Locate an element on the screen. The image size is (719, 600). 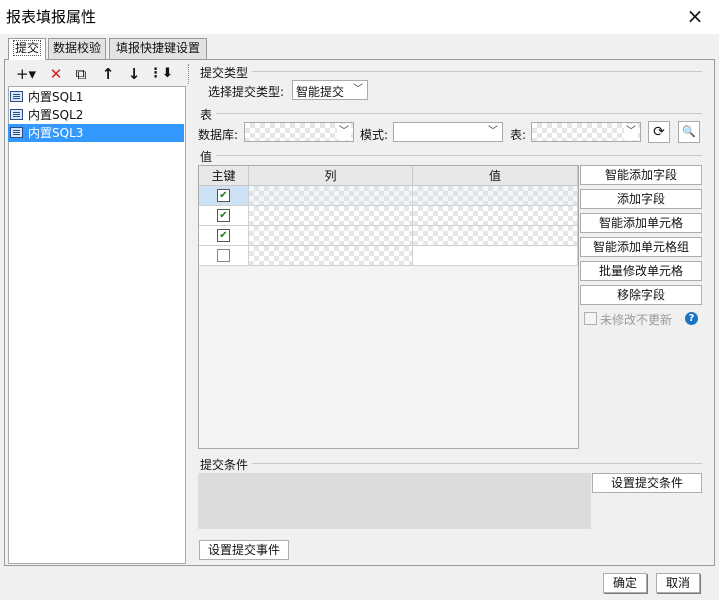
remove-field-button: 移除字段 is located at coordinates (641, 295).